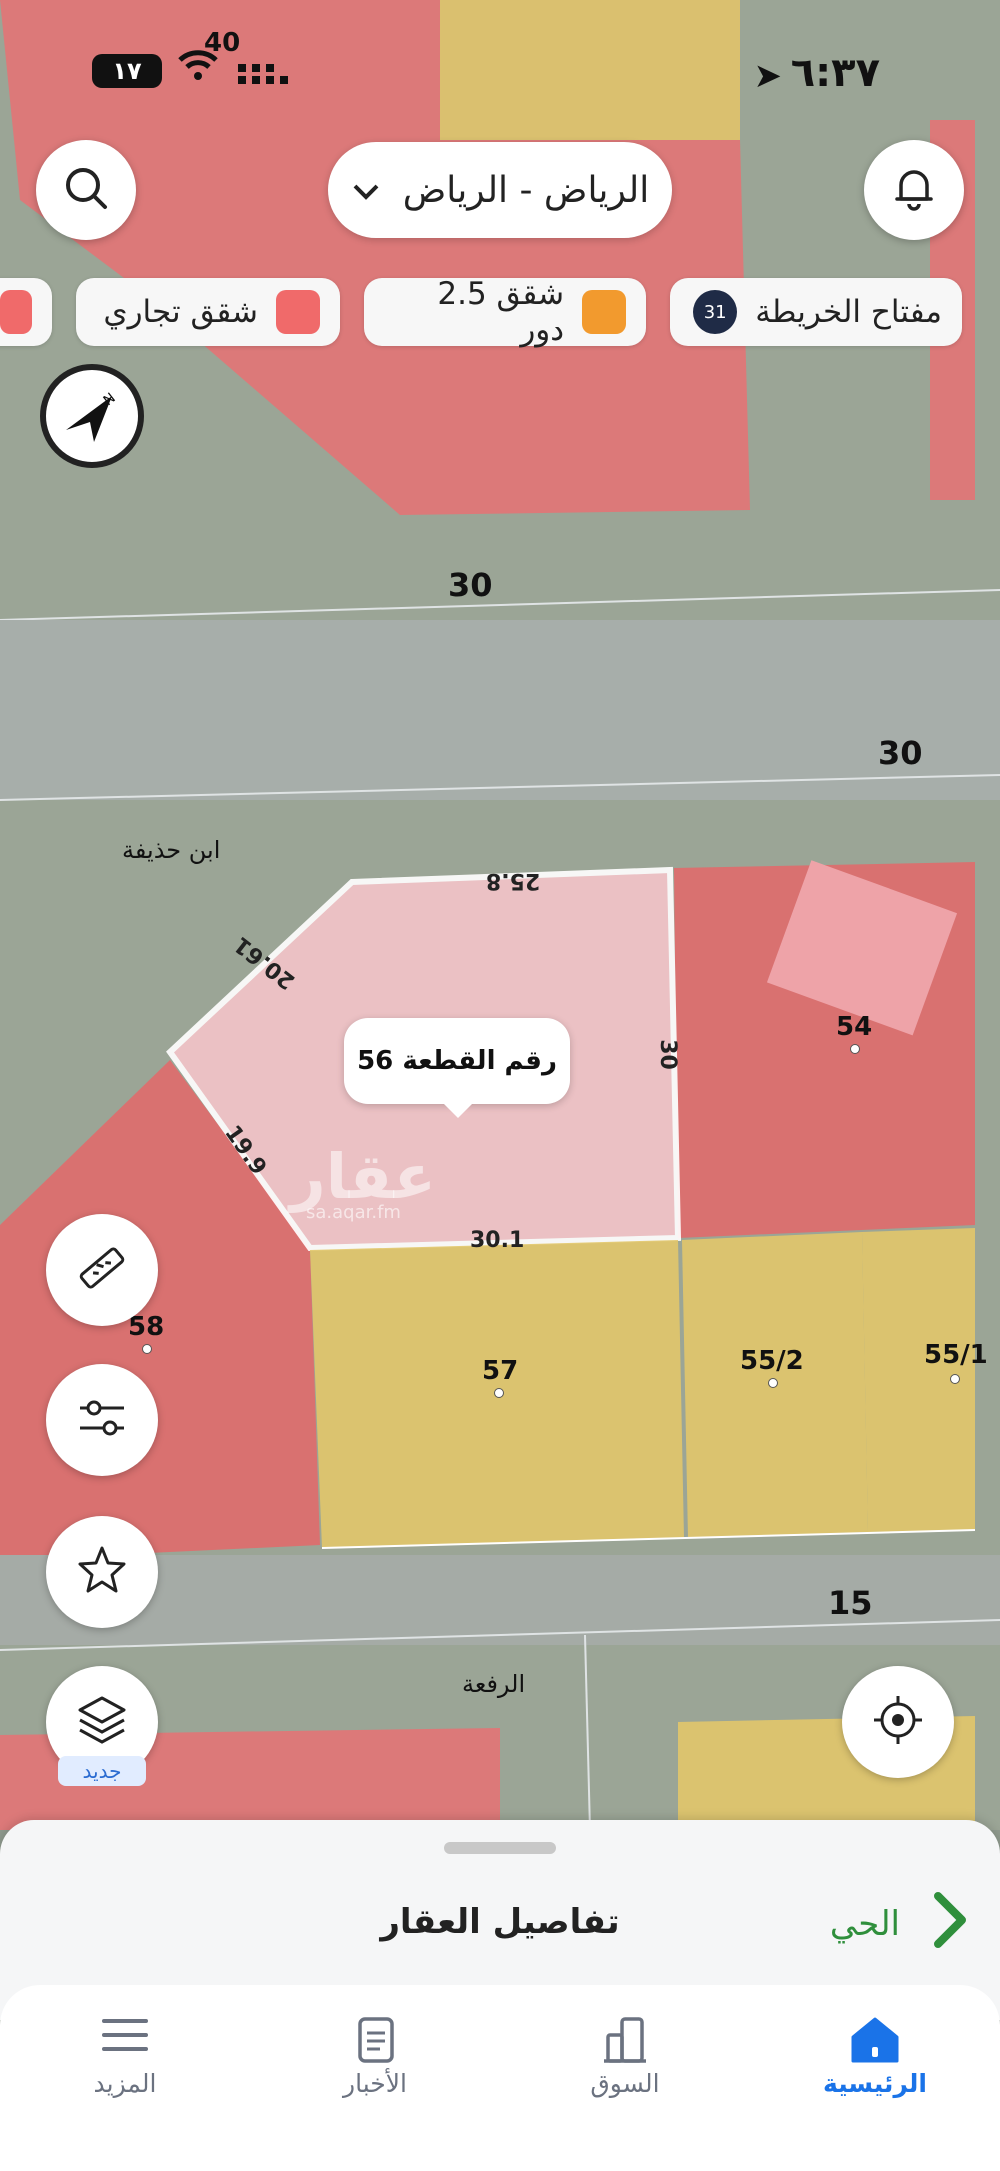 The width and height of the screenshot is (1000, 2171). What do you see at coordinates (470, 585) in the screenshot?
I see `street-label-30-top: 30` at bounding box center [470, 585].